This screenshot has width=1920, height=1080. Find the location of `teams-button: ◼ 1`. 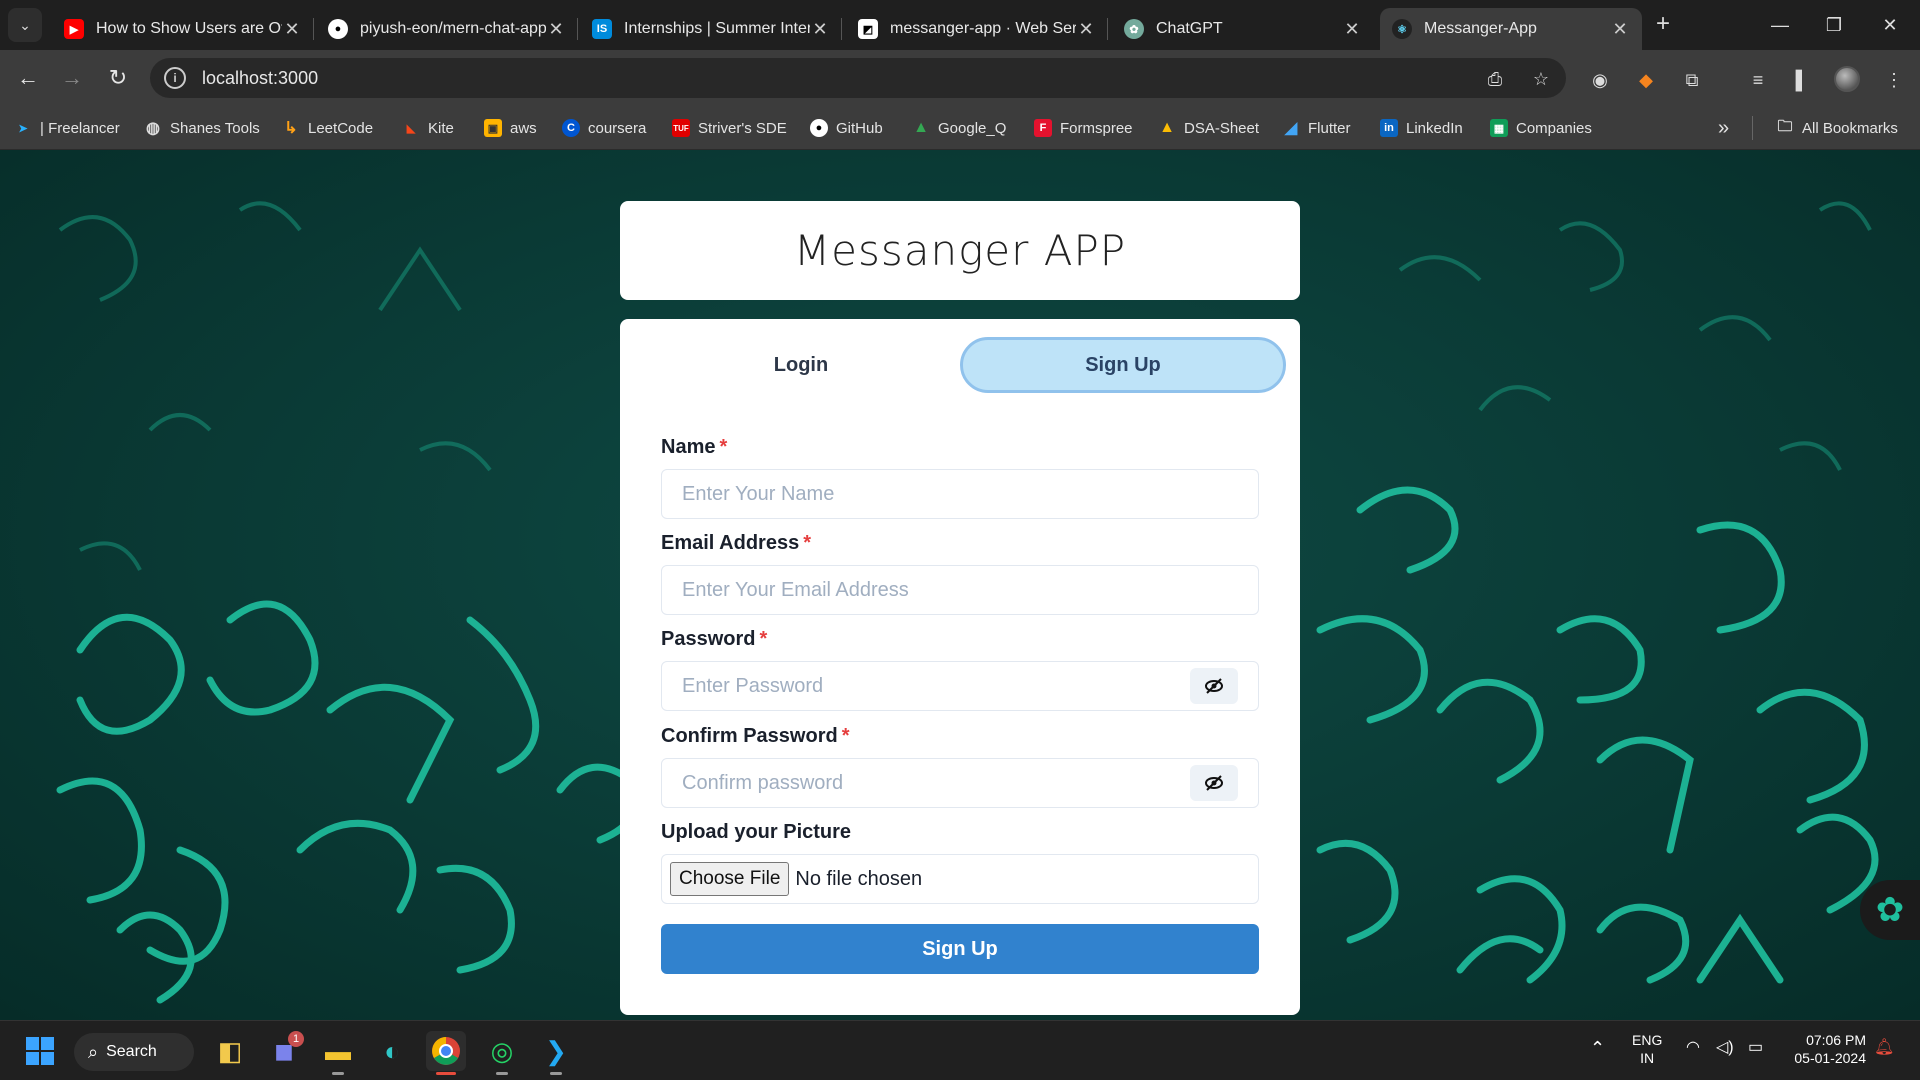

teams-button: ◼ 1 is located at coordinates (284, 1051).